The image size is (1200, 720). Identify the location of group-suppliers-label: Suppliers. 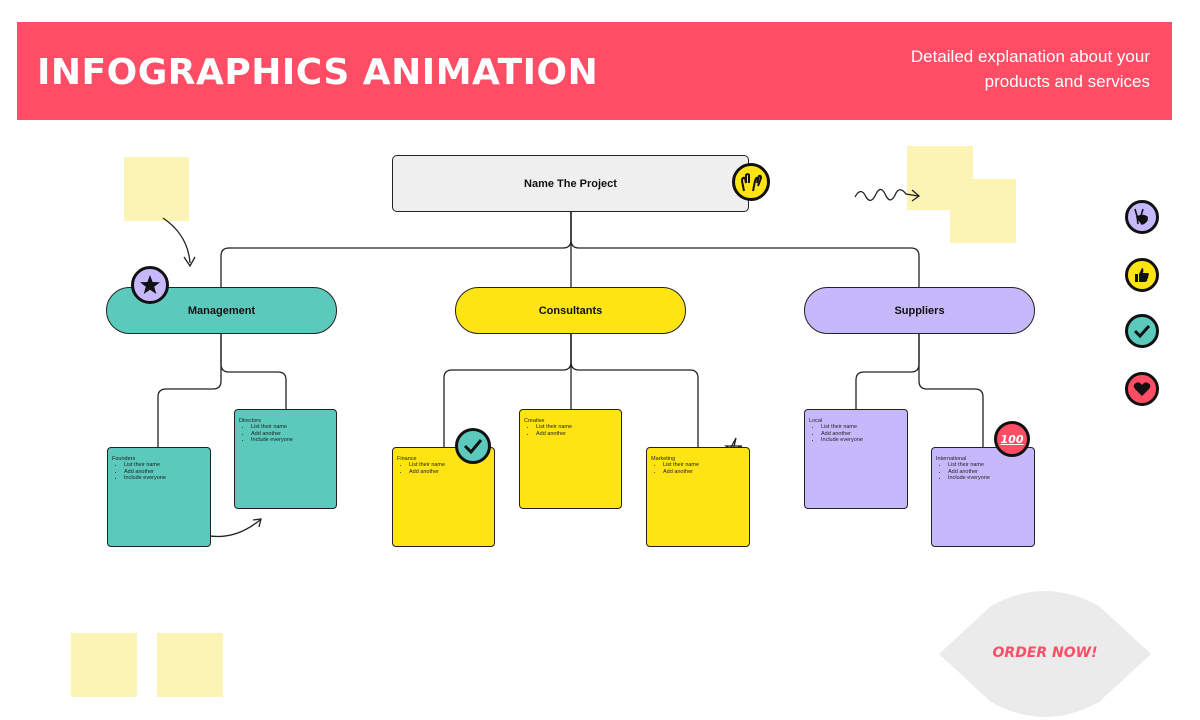
(919, 310).